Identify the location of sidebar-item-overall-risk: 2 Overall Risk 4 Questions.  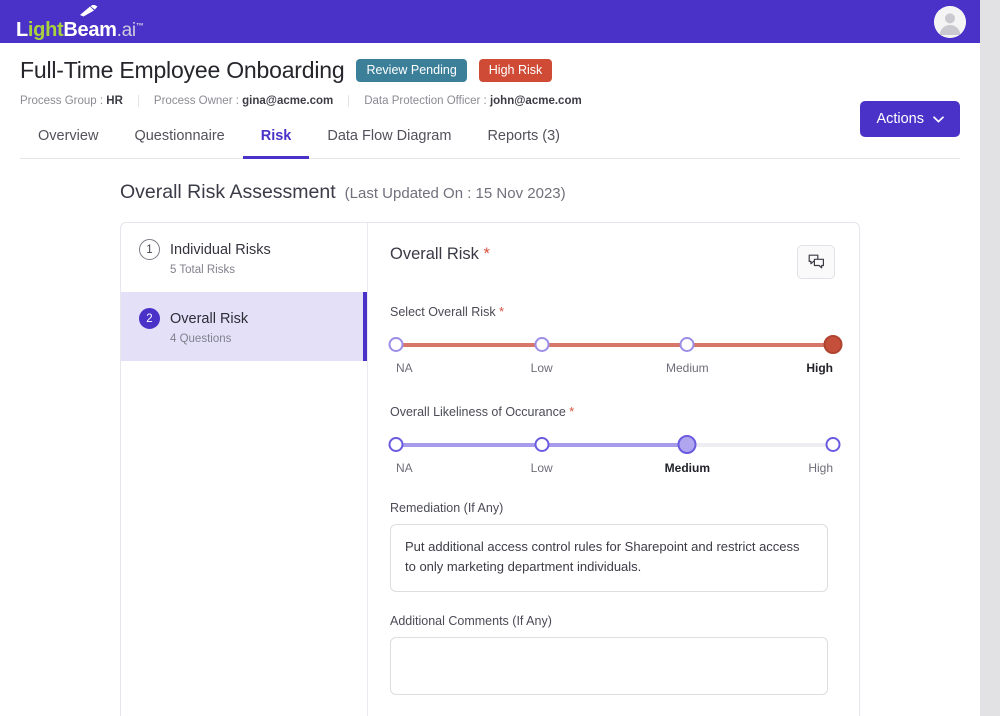
(244, 326).